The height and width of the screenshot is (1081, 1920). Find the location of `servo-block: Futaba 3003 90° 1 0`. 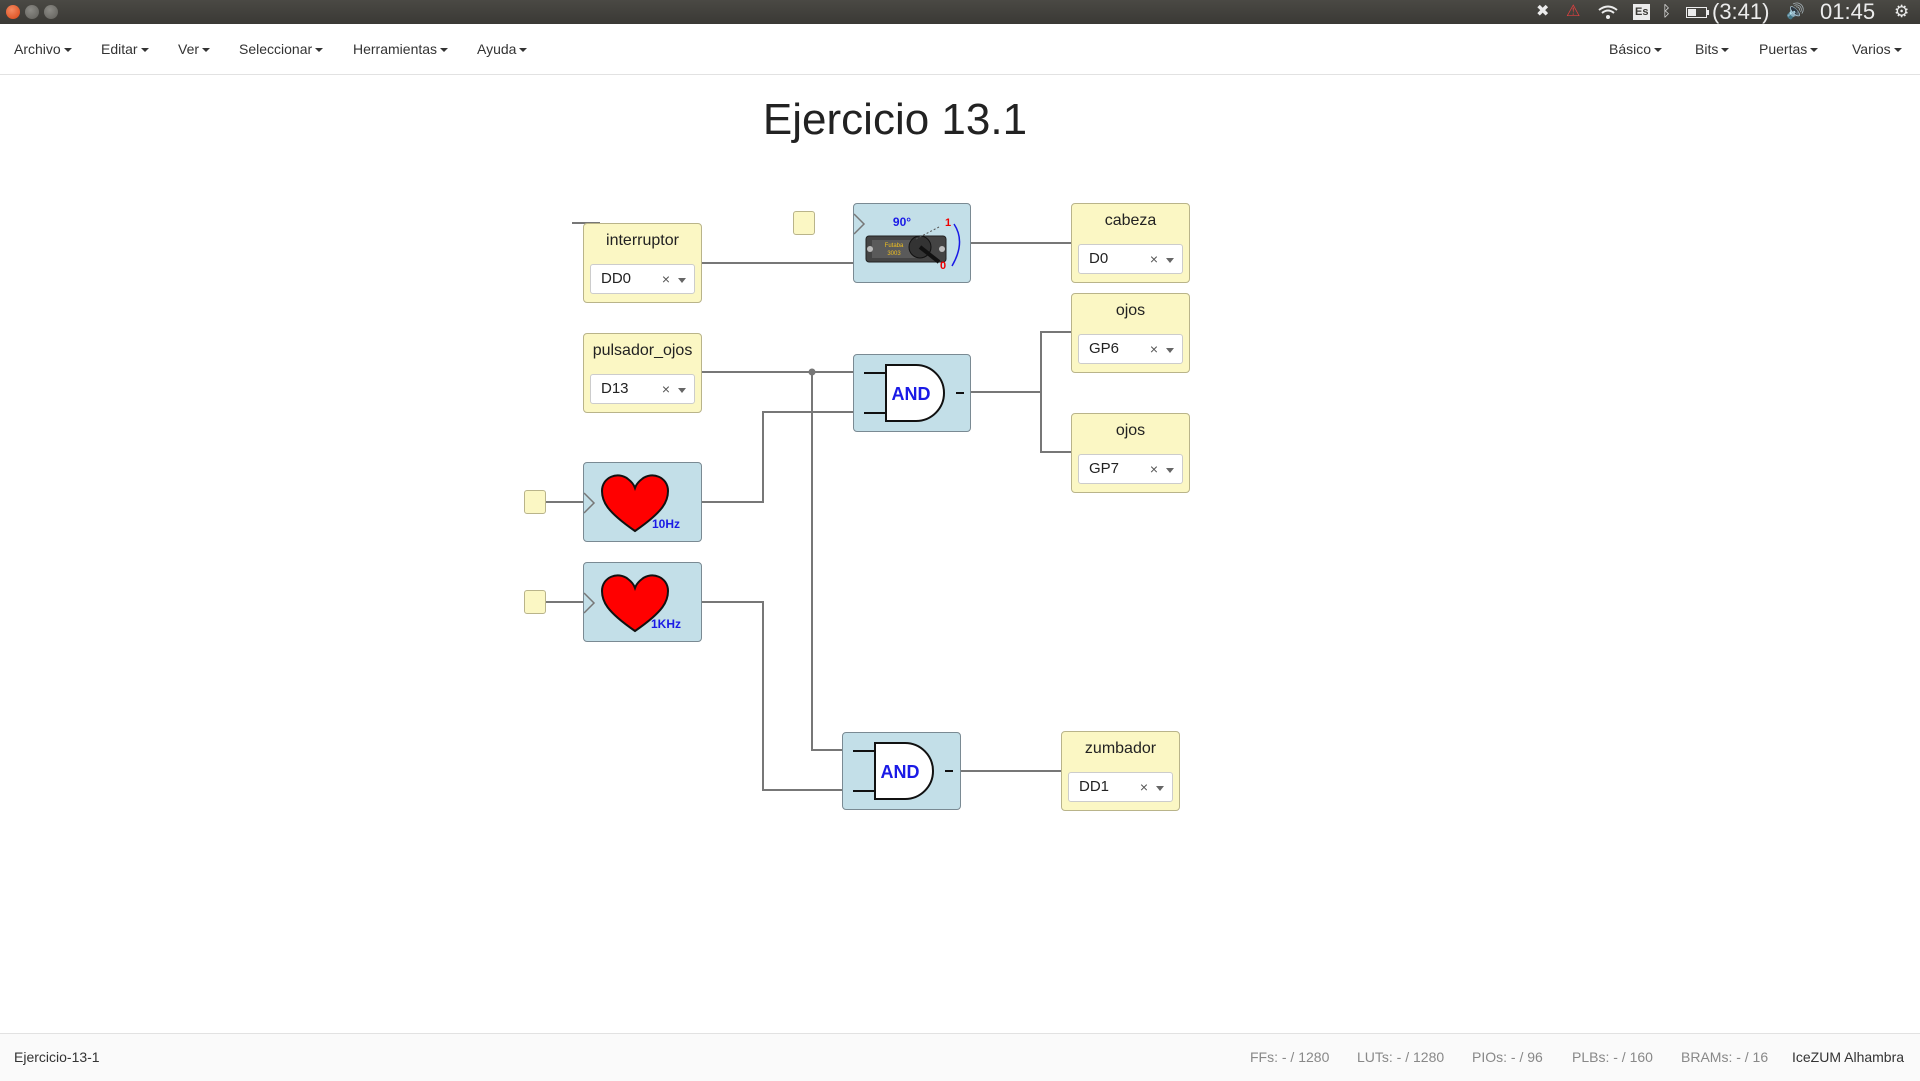

servo-block: Futaba 3003 90° 1 0 is located at coordinates (912, 243).